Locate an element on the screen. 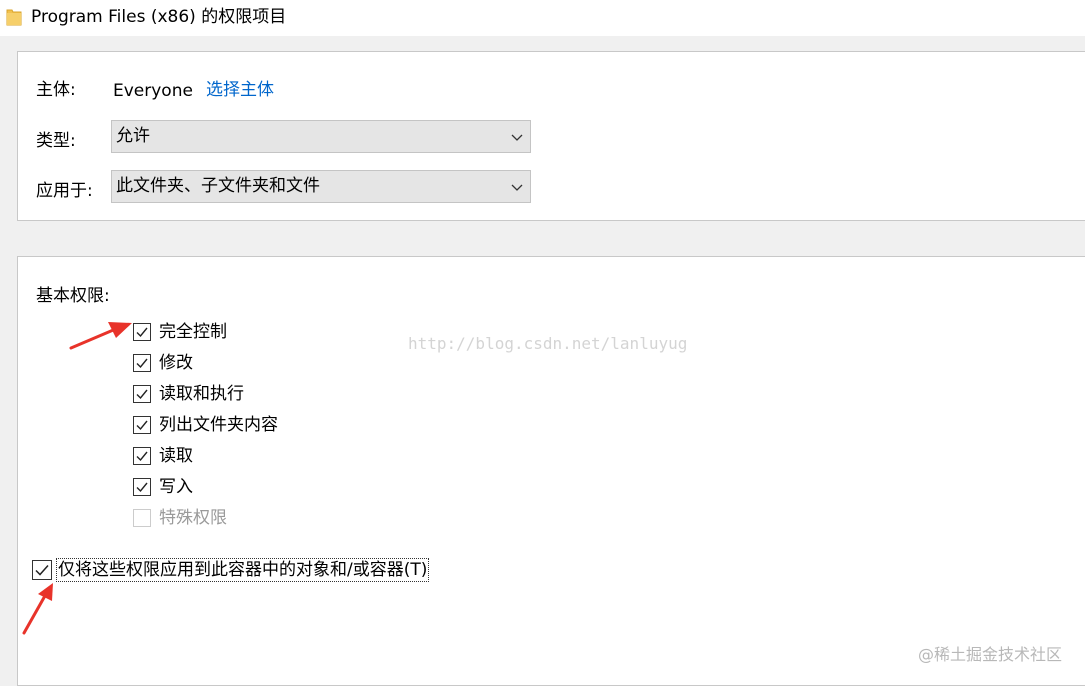 This screenshot has height=686, width=1085. permission-label: 特殊权限 is located at coordinates (193, 518).